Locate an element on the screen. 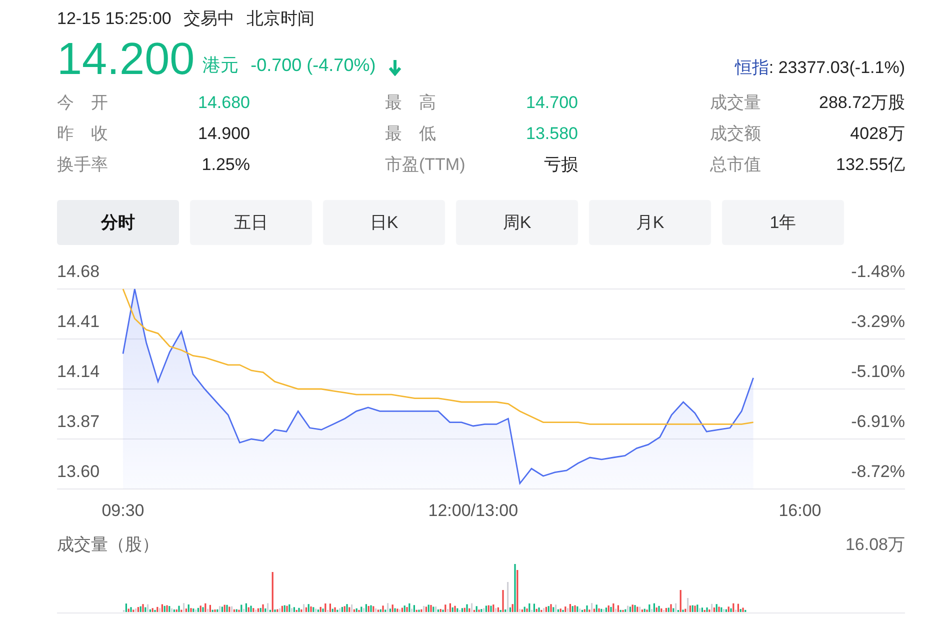 The width and height of the screenshot is (948, 621). chart-tab: 日K is located at coordinates (384, 222).